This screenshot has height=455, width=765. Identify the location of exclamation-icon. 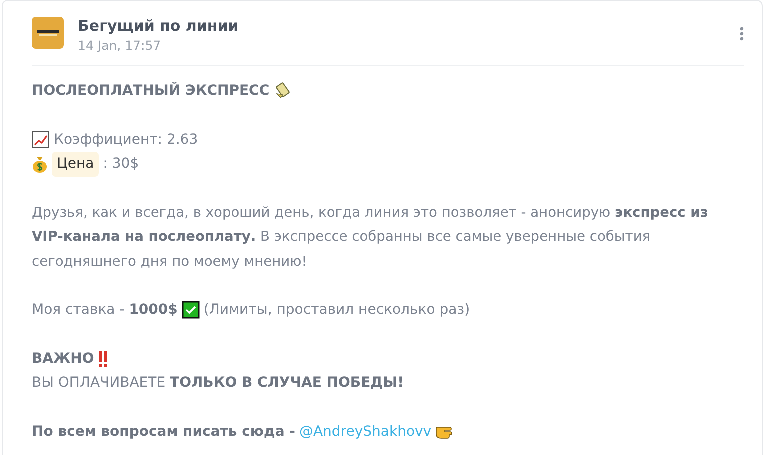
(103, 359).